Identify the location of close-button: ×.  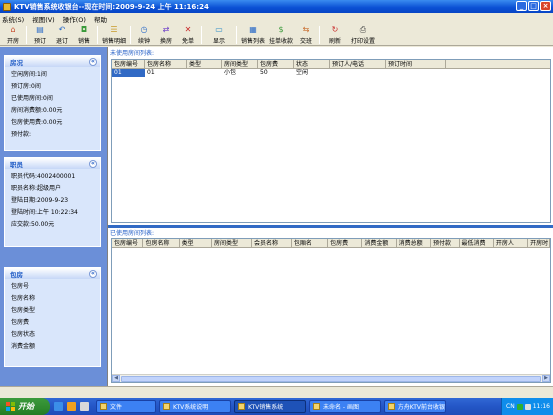
(545, 6).